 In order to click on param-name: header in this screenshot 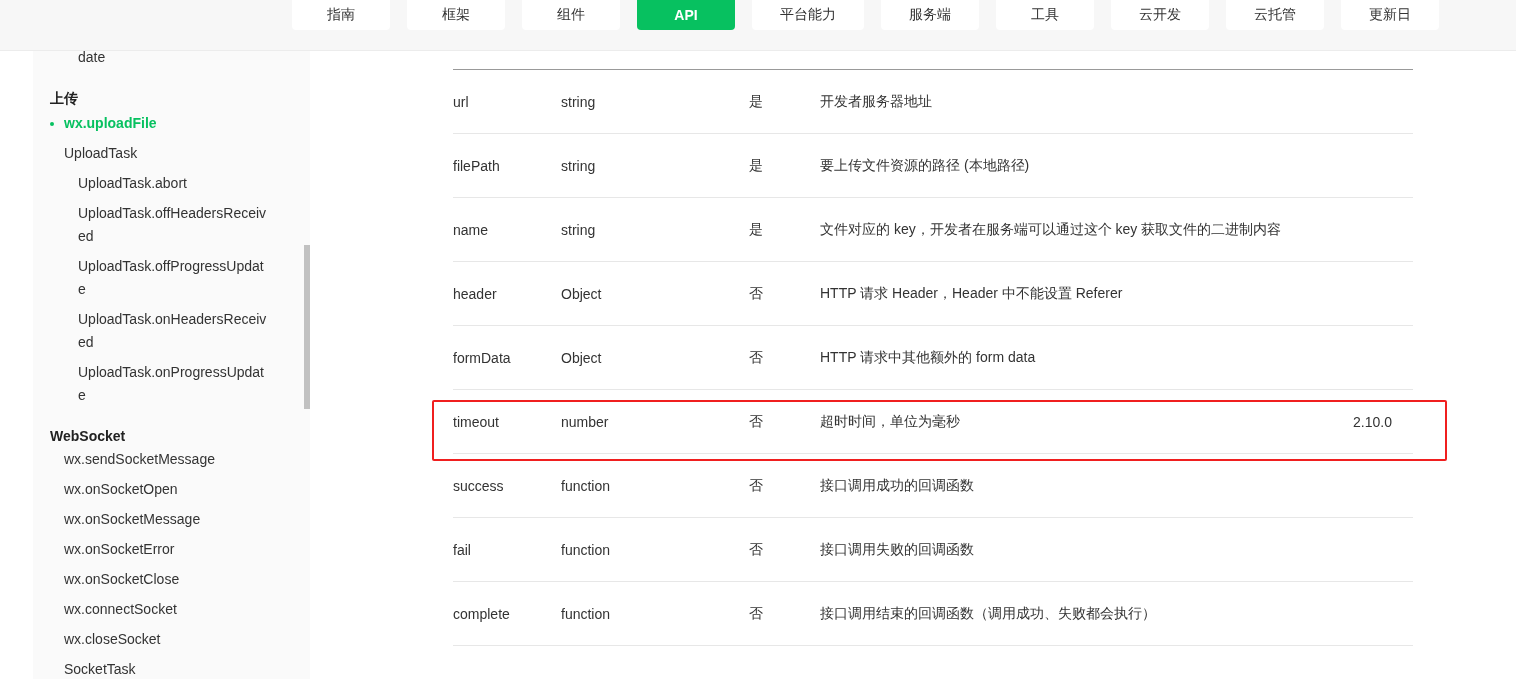, I will do `click(475, 293)`.